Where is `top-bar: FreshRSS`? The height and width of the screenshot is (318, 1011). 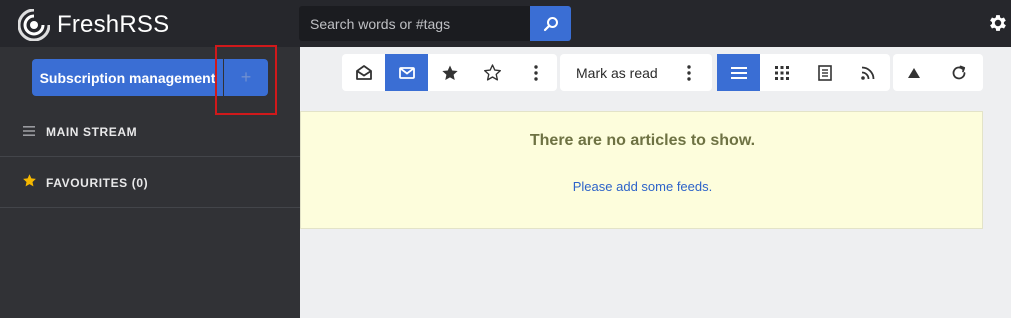
top-bar: FreshRSS is located at coordinates (505, 23).